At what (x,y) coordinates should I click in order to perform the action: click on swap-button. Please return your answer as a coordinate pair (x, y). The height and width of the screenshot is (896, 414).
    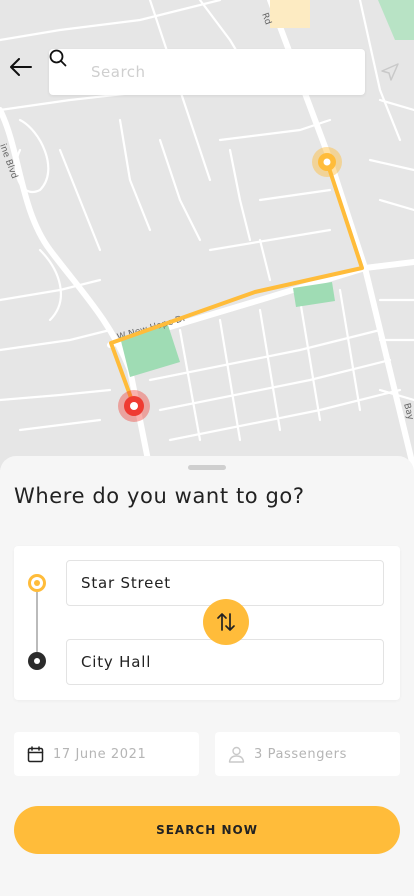
    Looking at the image, I should click on (226, 622).